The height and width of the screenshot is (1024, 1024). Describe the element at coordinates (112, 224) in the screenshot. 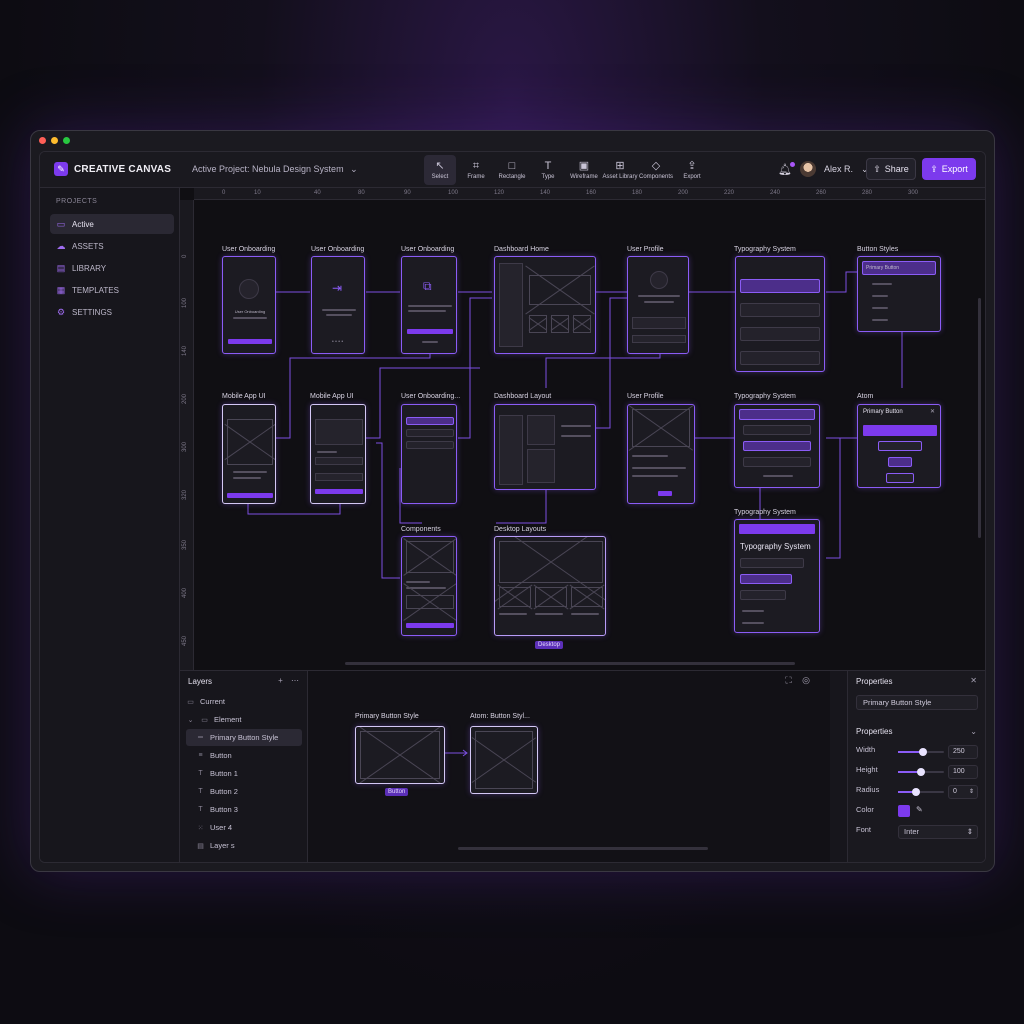

I see `sidebar-item-active: ▭ Active` at that location.